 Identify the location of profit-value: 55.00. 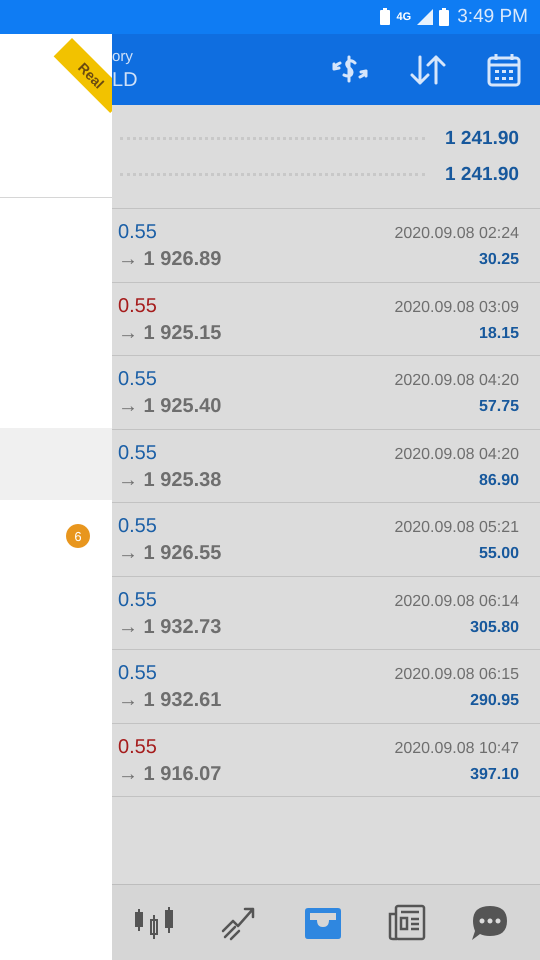
(498, 554).